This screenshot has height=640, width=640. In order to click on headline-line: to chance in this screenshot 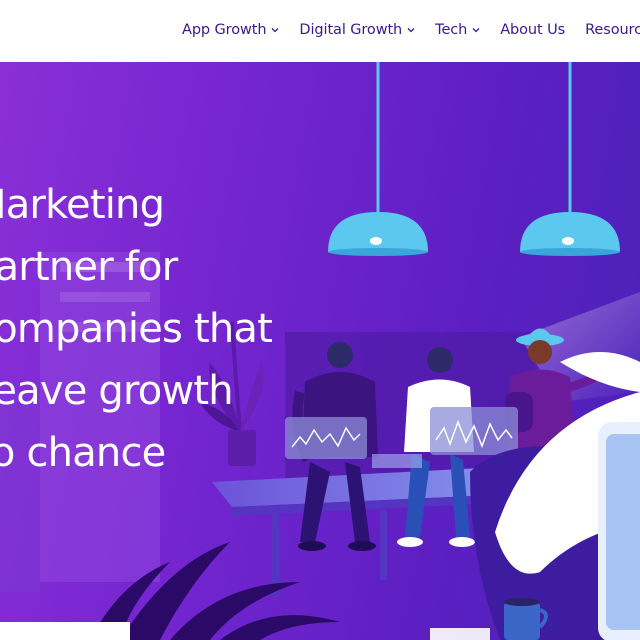, I will do `click(83, 453)`.